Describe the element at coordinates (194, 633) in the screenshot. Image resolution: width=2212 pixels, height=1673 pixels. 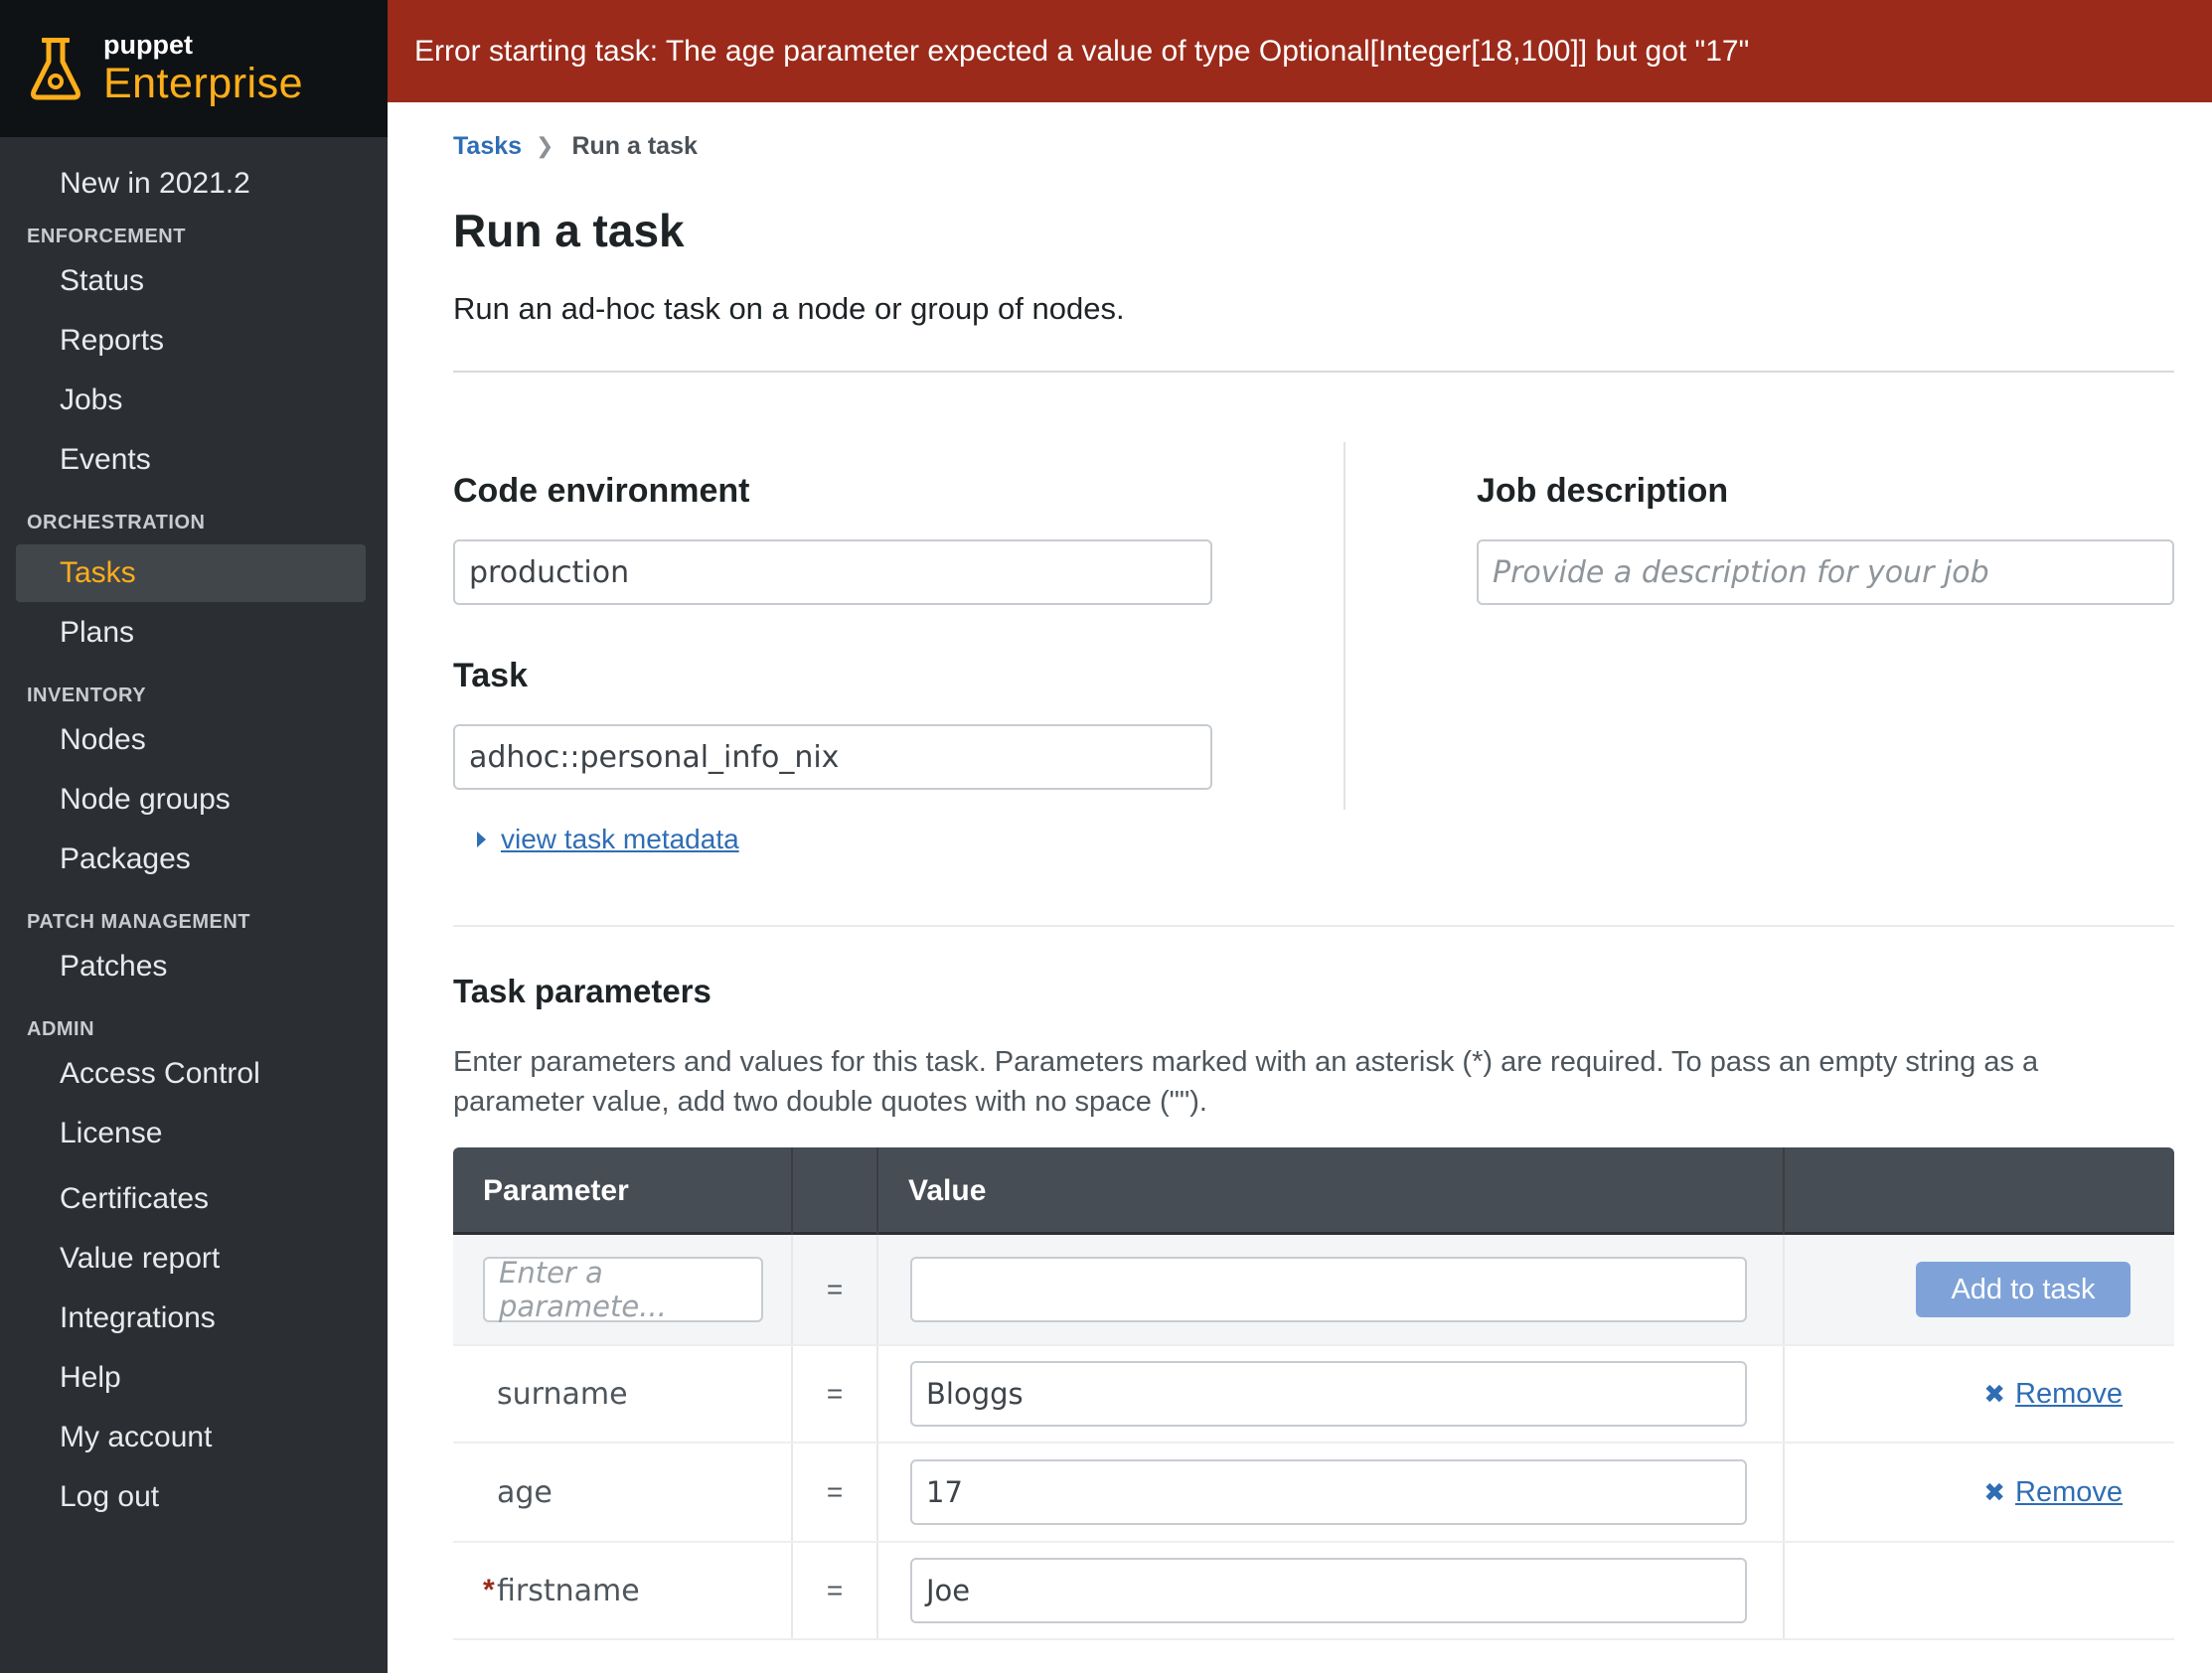
I see `nav-item-plans: Plans` at that location.